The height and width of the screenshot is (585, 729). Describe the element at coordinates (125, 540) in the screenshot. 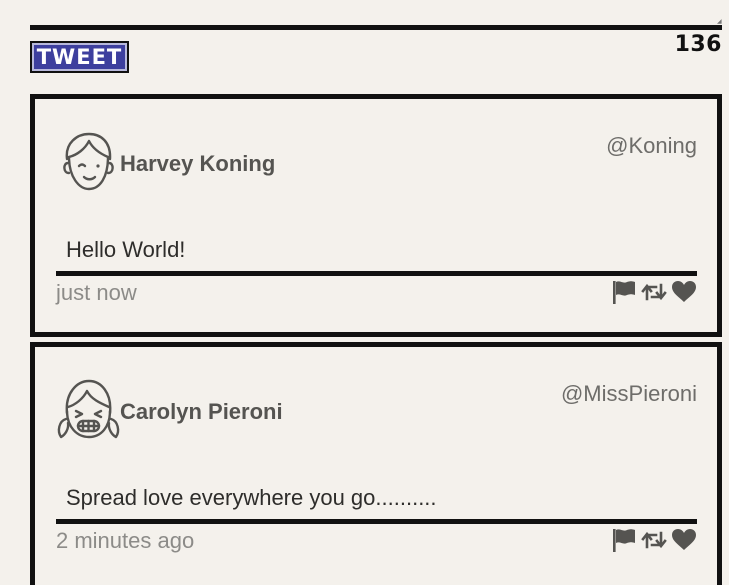

I see `tweet-timestamp: 2 minutes ago` at that location.